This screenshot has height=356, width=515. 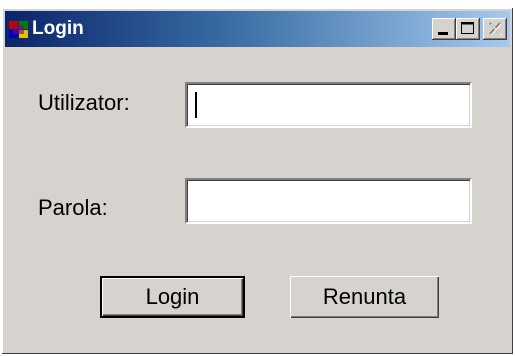 I want to click on cancel-button: Renunta, so click(x=364, y=297).